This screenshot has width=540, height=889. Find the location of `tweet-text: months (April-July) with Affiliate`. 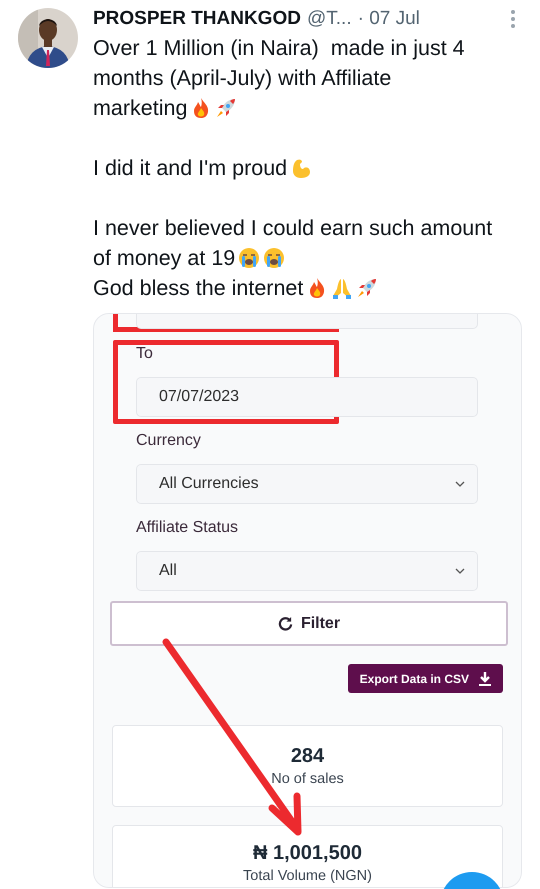

tweet-text: months (April-July) with Affiliate is located at coordinates (242, 78).